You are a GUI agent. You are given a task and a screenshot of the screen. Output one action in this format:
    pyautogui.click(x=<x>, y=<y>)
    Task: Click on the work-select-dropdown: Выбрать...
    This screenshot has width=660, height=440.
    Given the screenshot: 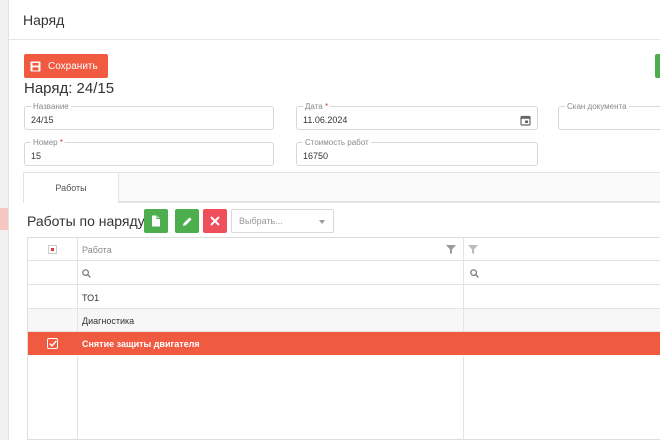 What is the action you would take?
    pyautogui.click(x=282, y=221)
    